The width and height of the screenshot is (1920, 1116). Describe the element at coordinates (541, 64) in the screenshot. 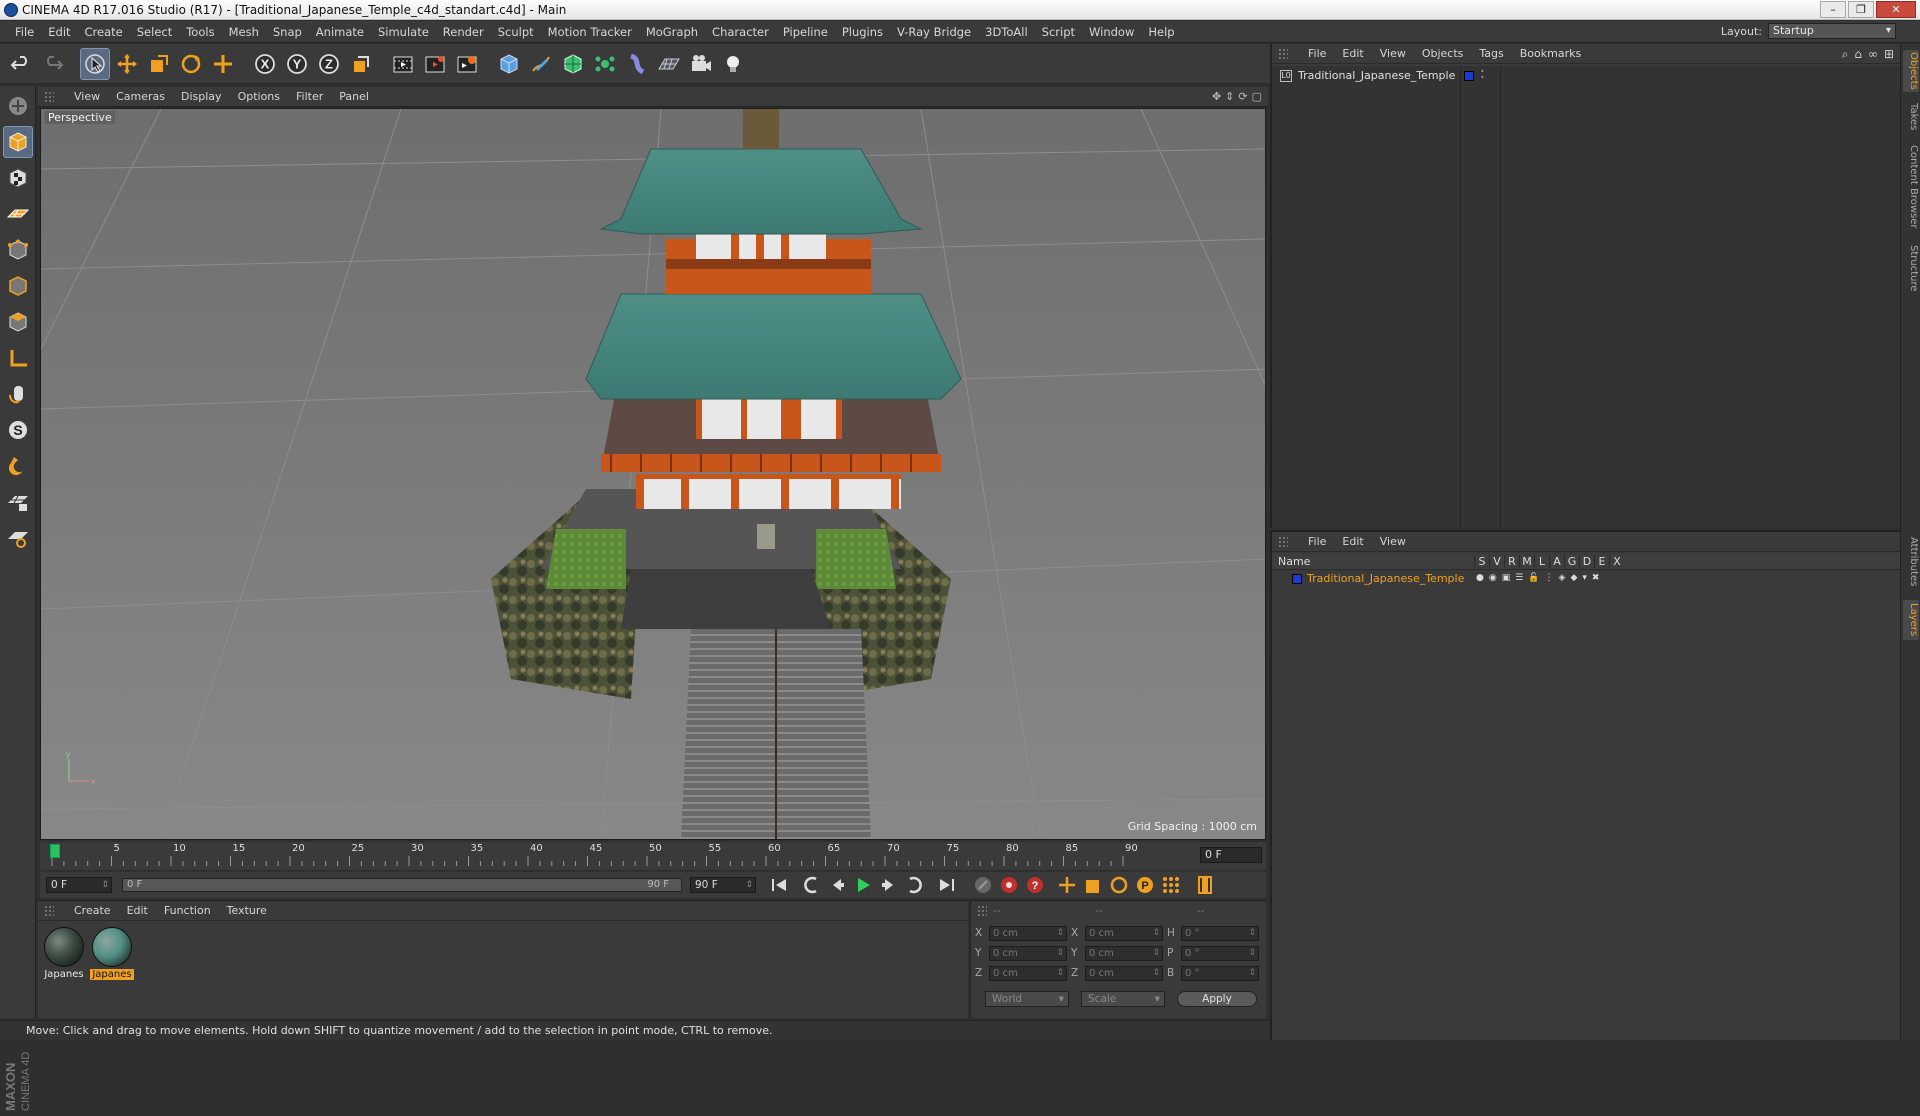

I see `pen-icon` at that location.